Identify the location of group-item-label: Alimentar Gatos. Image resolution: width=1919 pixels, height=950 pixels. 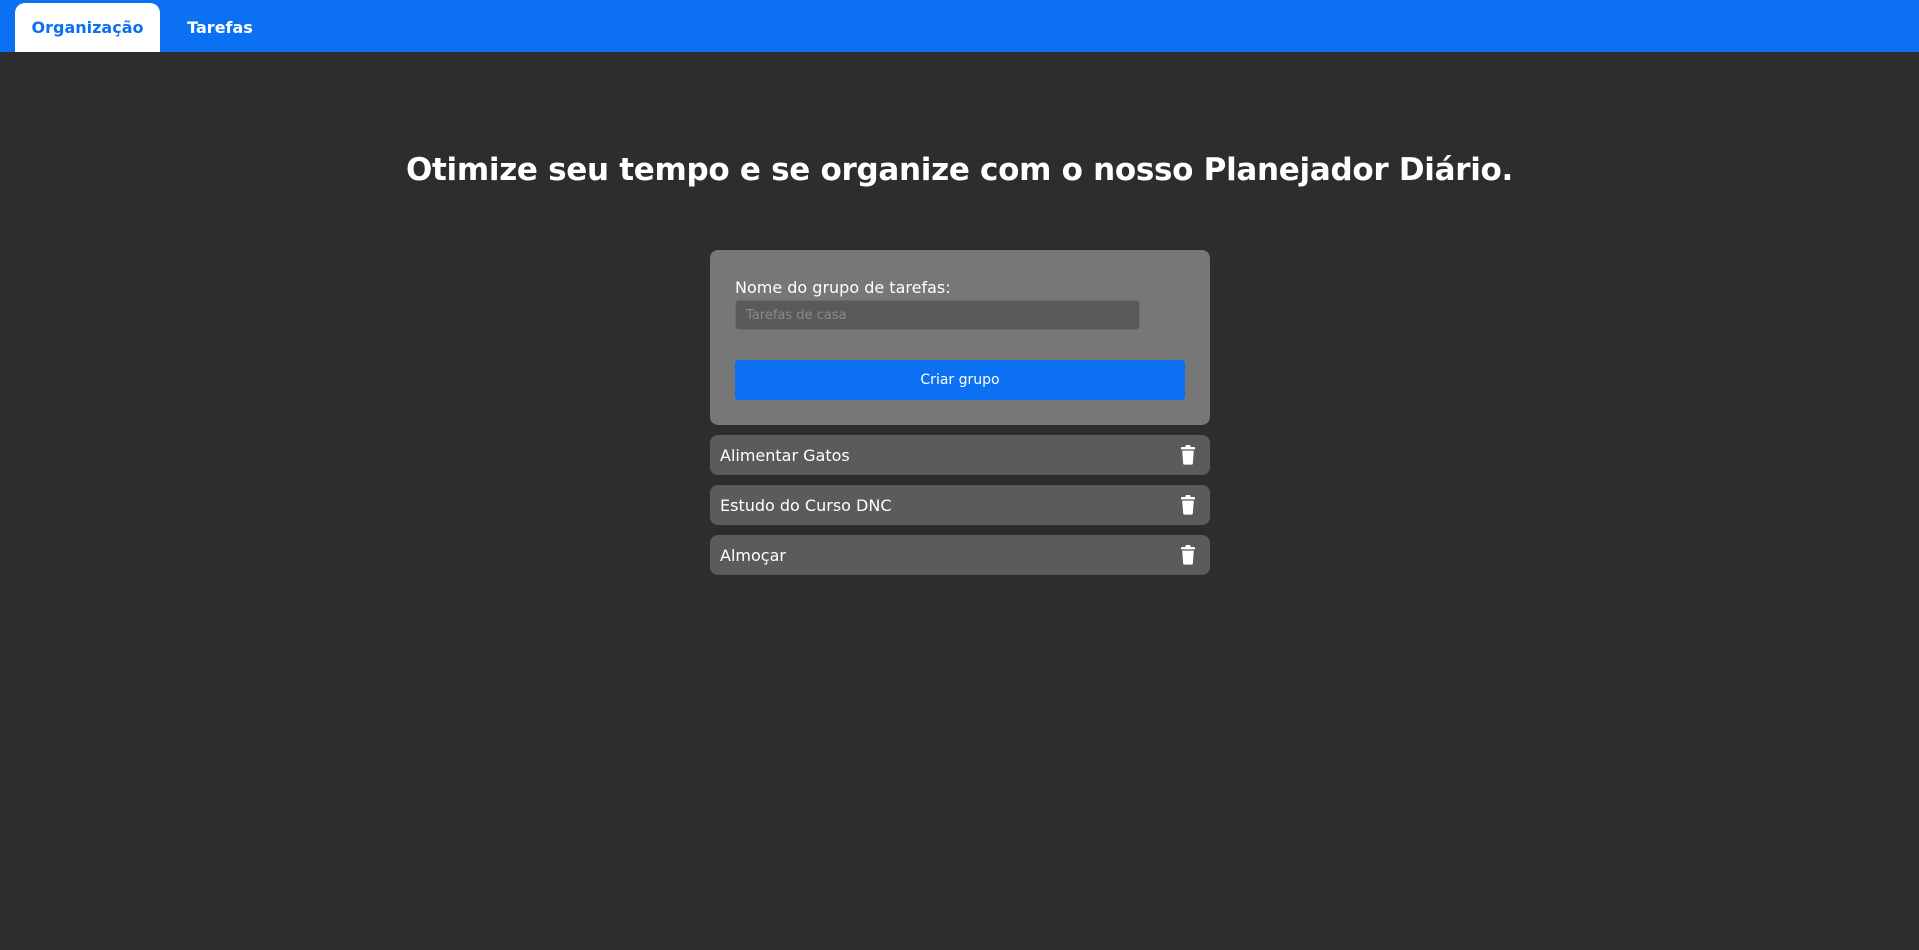
(785, 455).